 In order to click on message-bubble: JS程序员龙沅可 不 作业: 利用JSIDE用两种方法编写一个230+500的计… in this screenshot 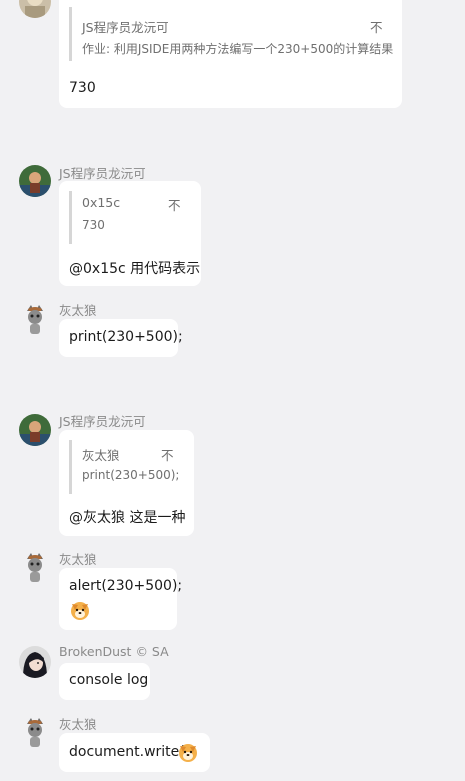, I will do `click(230, 54)`.